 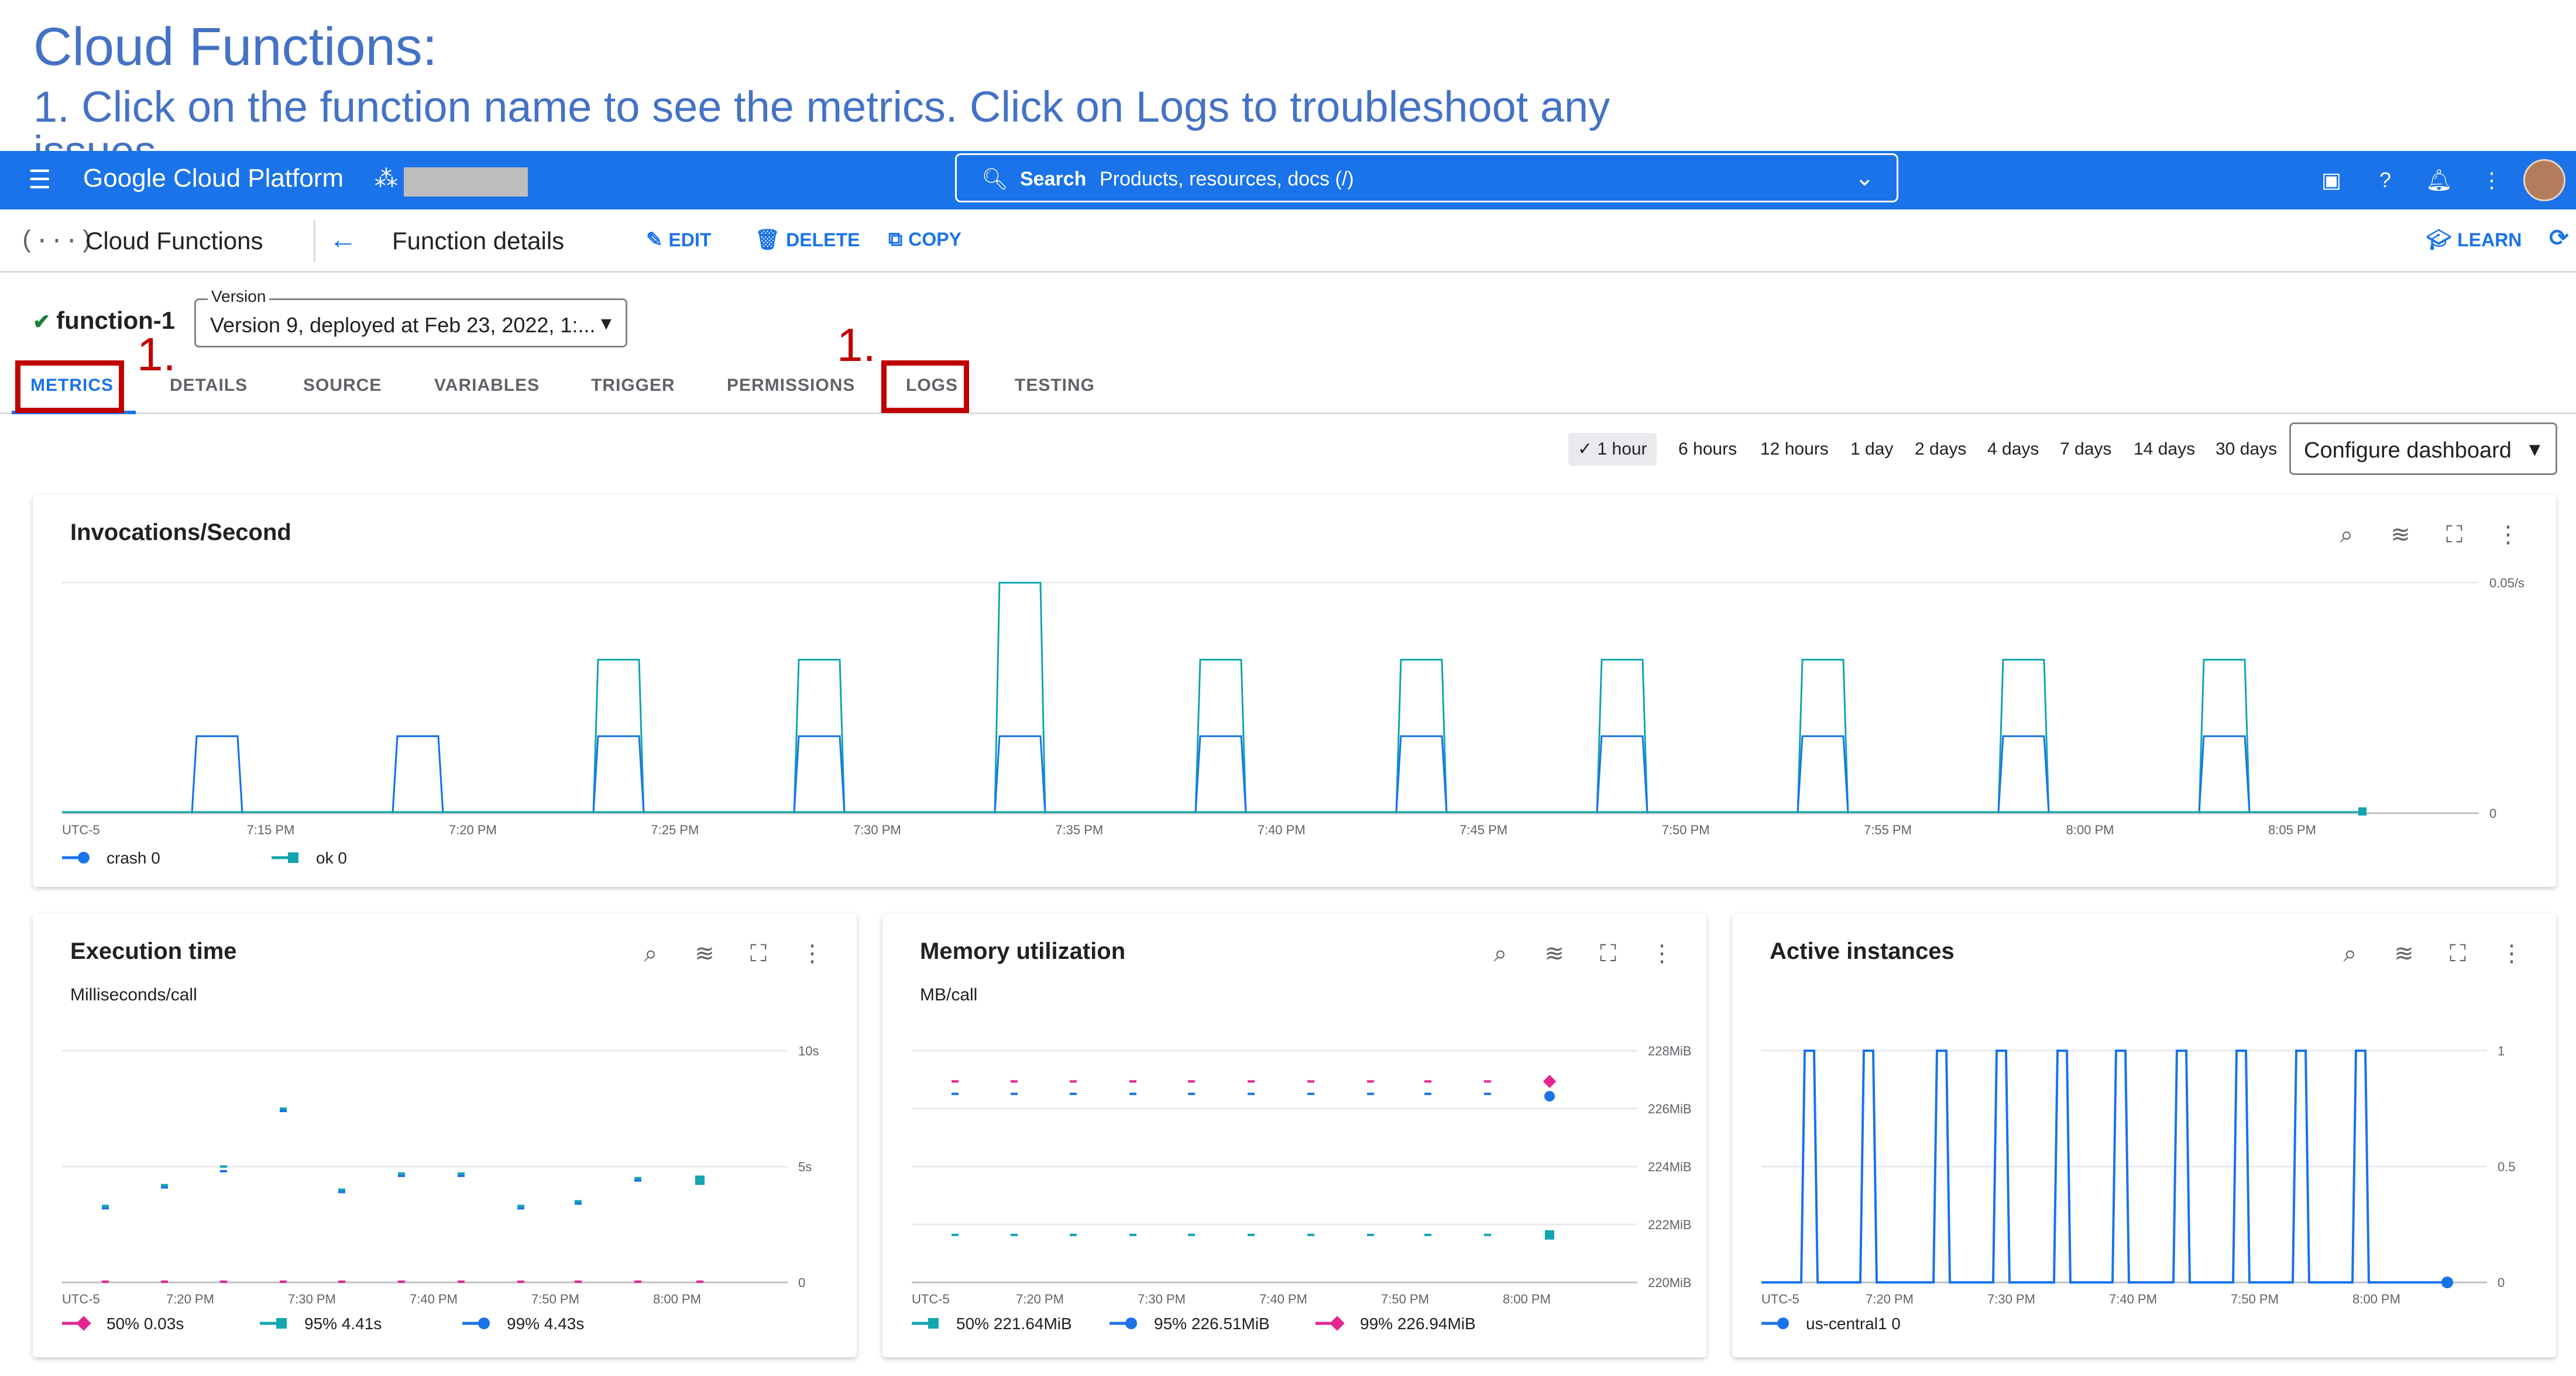 What do you see at coordinates (690, 239) in the screenshot?
I see `edit-label: EDIT` at bounding box center [690, 239].